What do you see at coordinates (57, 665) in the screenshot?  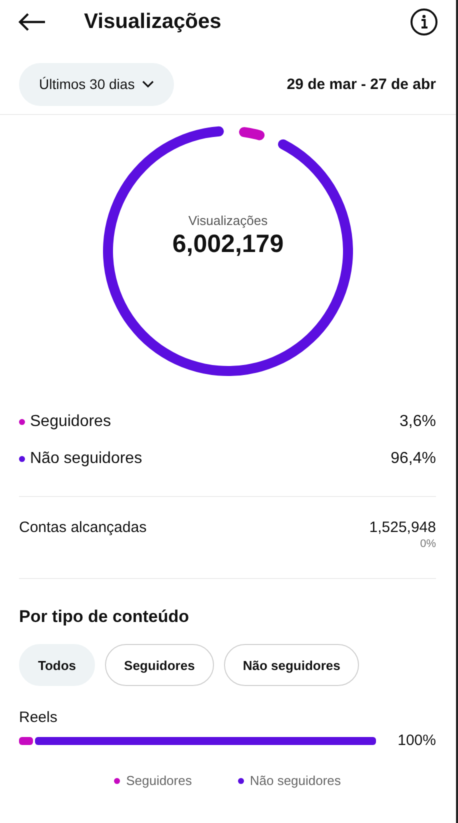 I see `filter-chip: Todos` at bounding box center [57, 665].